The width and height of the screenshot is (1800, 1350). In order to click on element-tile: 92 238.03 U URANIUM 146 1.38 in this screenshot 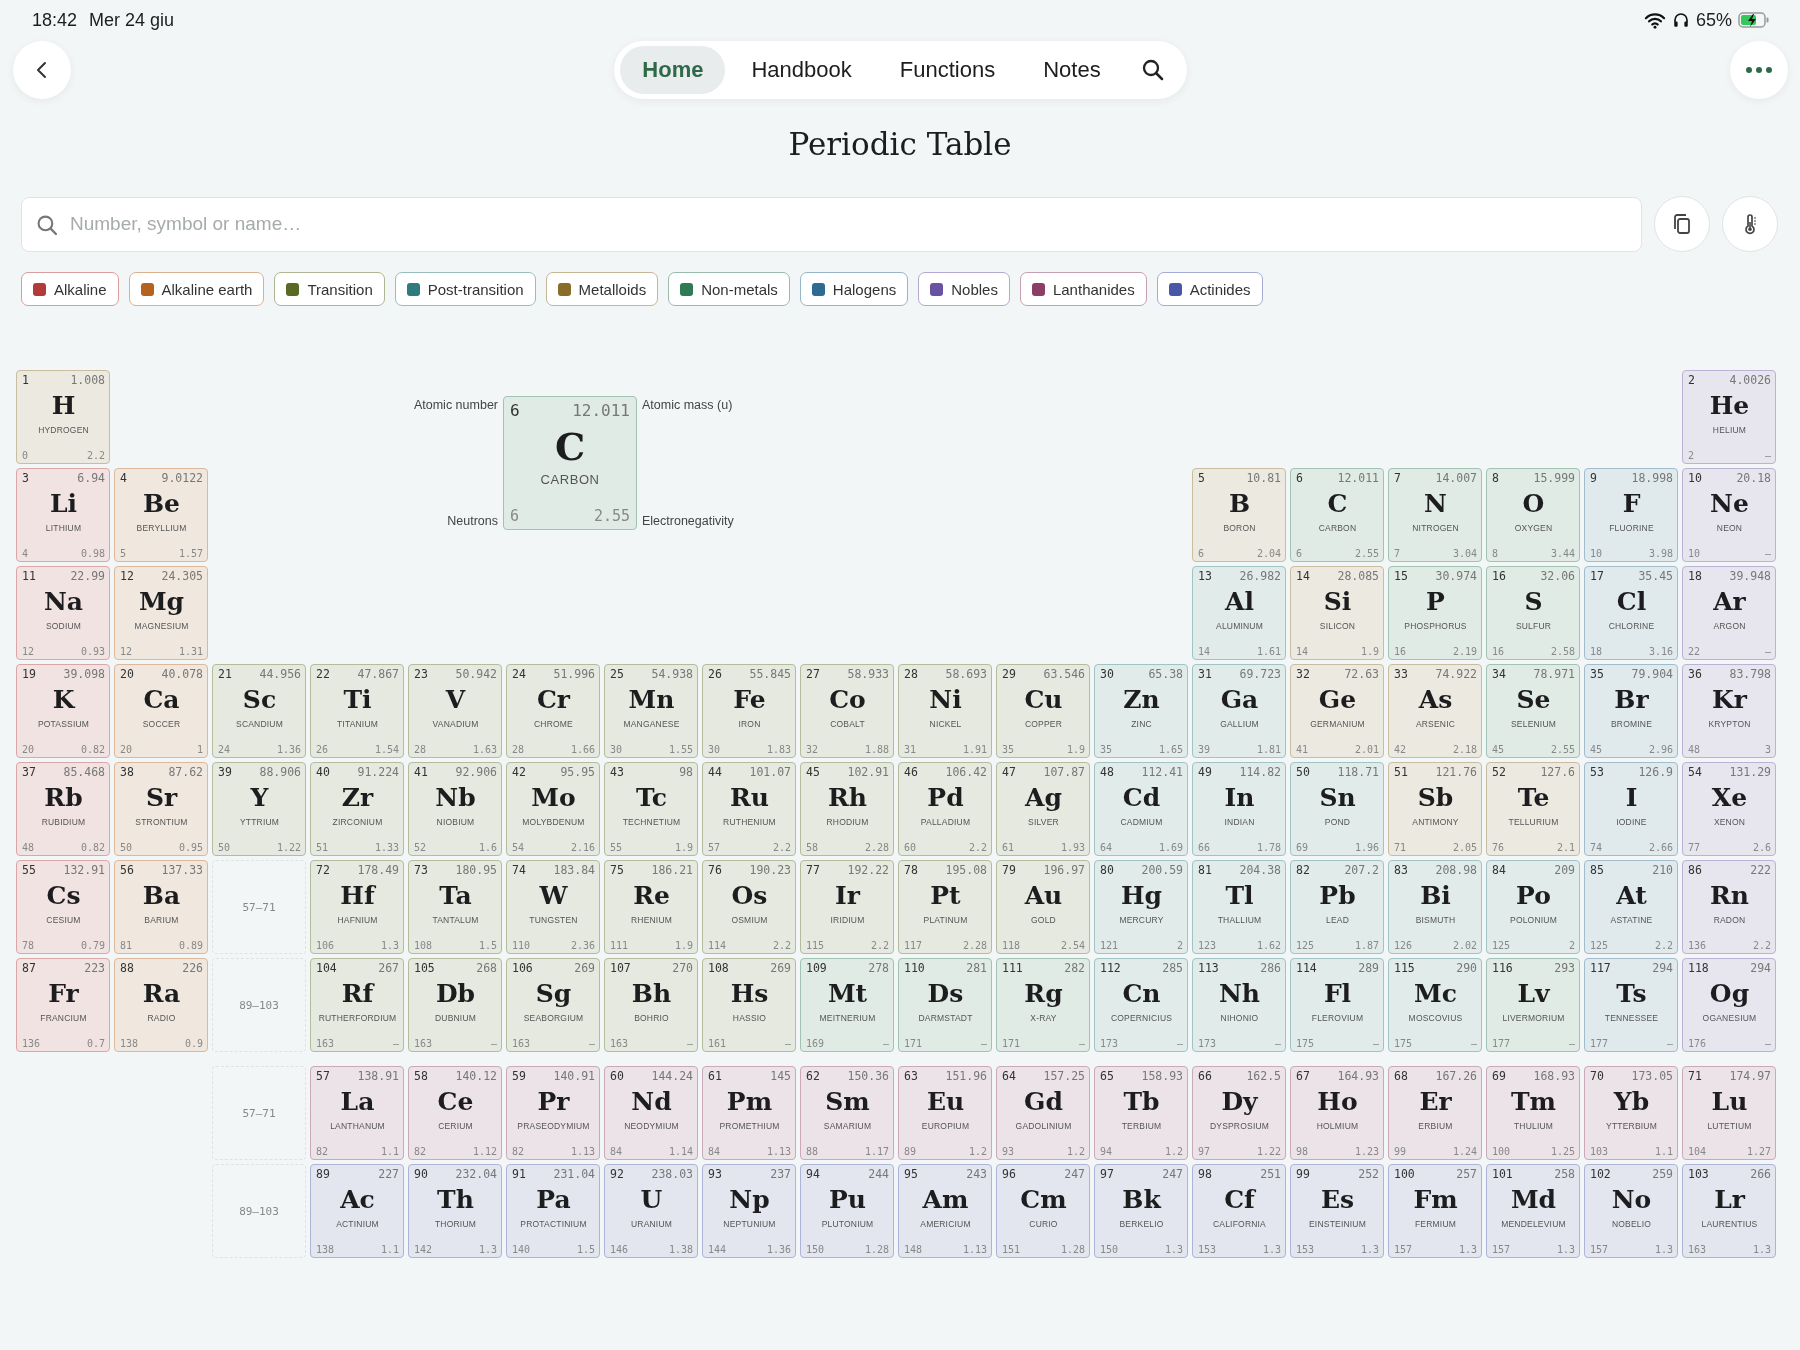, I will do `click(651, 1211)`.